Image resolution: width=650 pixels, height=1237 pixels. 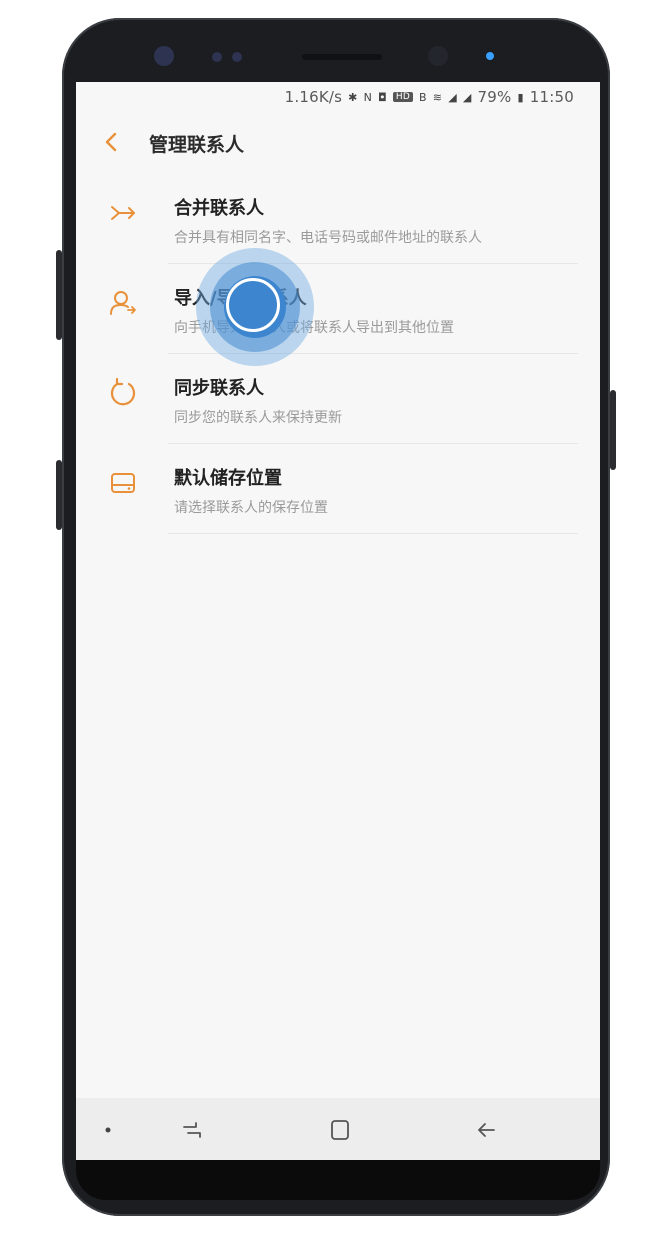 I want to click on list-item-import-export: 导入/导出联系人 向手机导入联系人或将联系人导出到其他位置, so click(x=338, y=309).